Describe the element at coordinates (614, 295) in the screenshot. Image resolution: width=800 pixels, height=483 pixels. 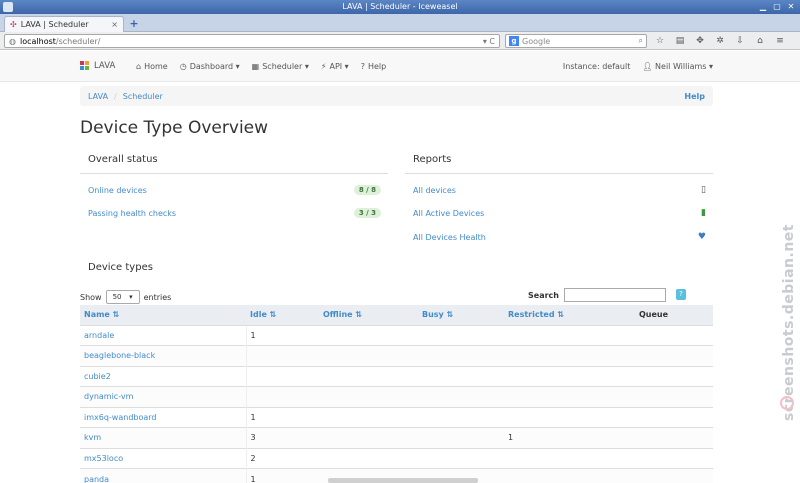
I see `table-search-input` at that location.